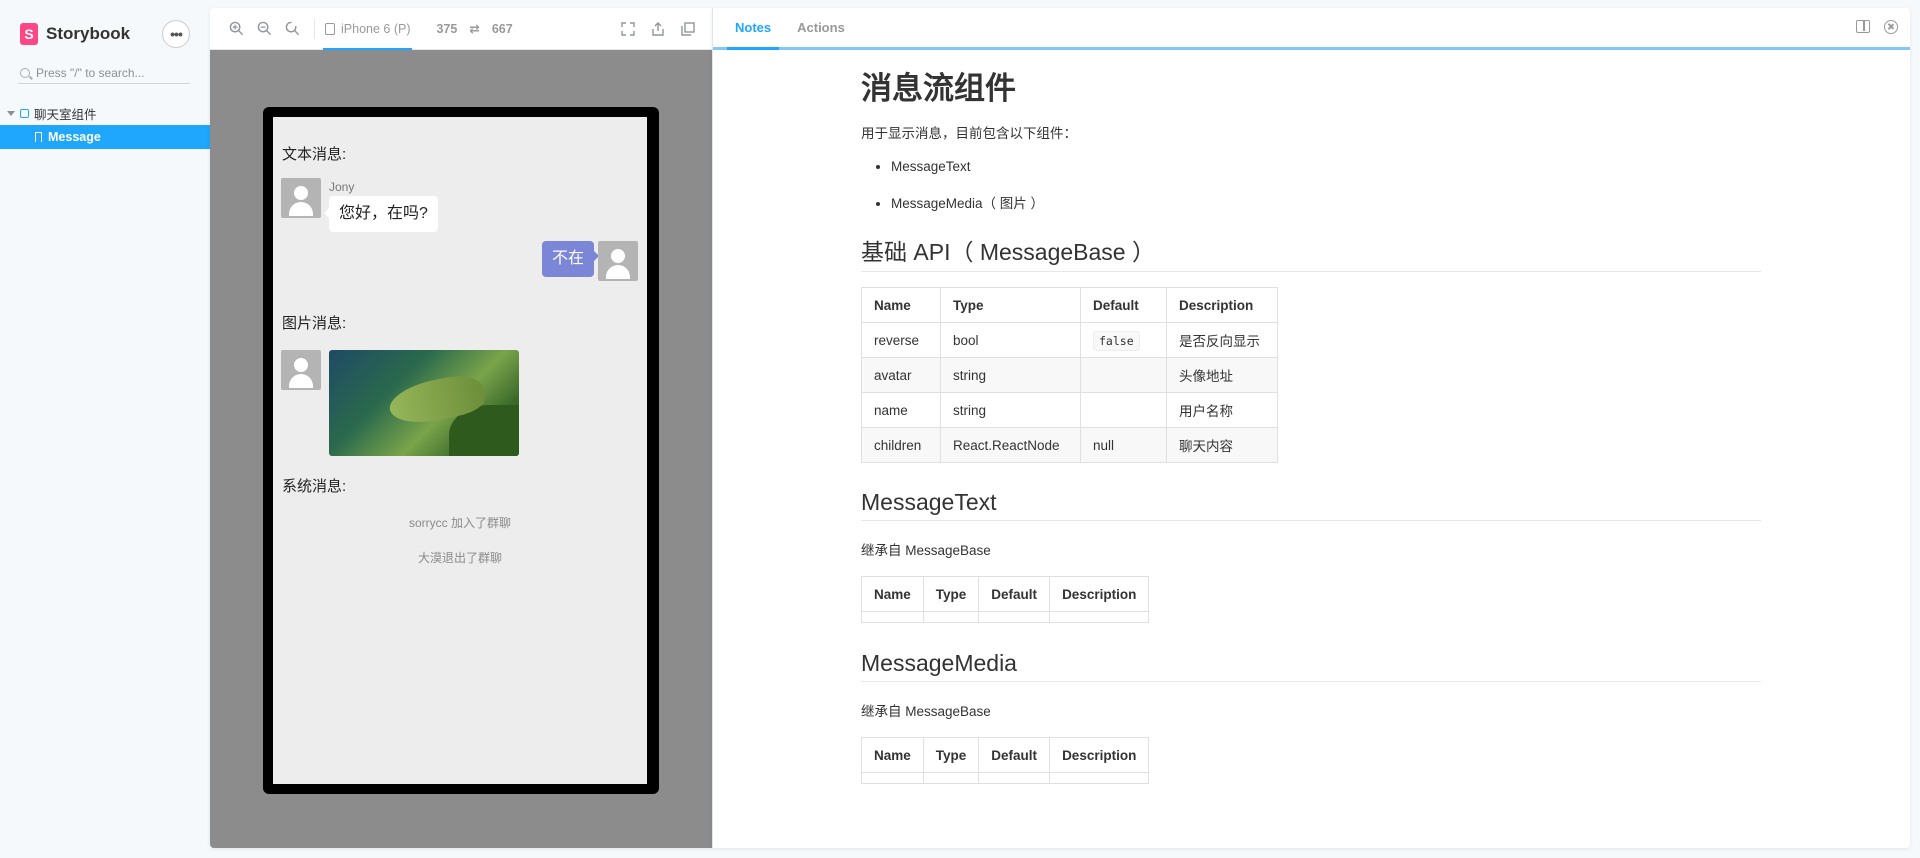  What do you see at coordinates (459, 523) in the screenshot?
I see `system-message: sorrycc 加入了群聊` at bounding box center [459, 523].